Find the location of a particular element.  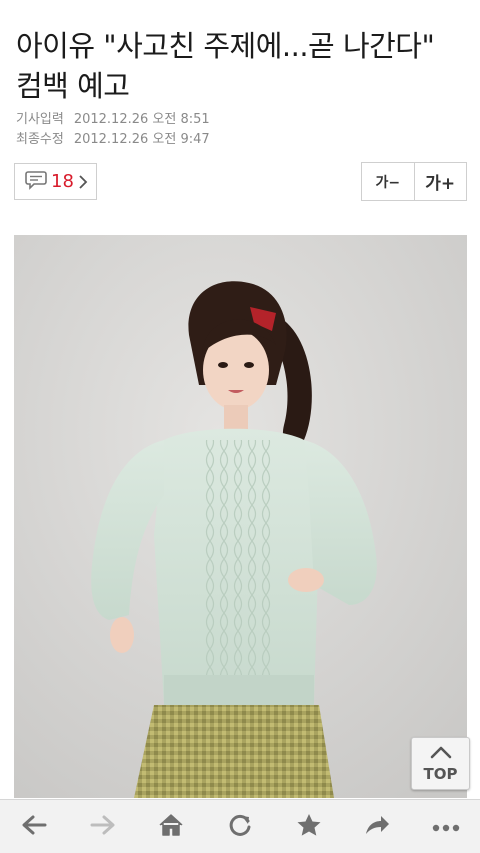

browser-toolbar is located at coordinates (240, 826).